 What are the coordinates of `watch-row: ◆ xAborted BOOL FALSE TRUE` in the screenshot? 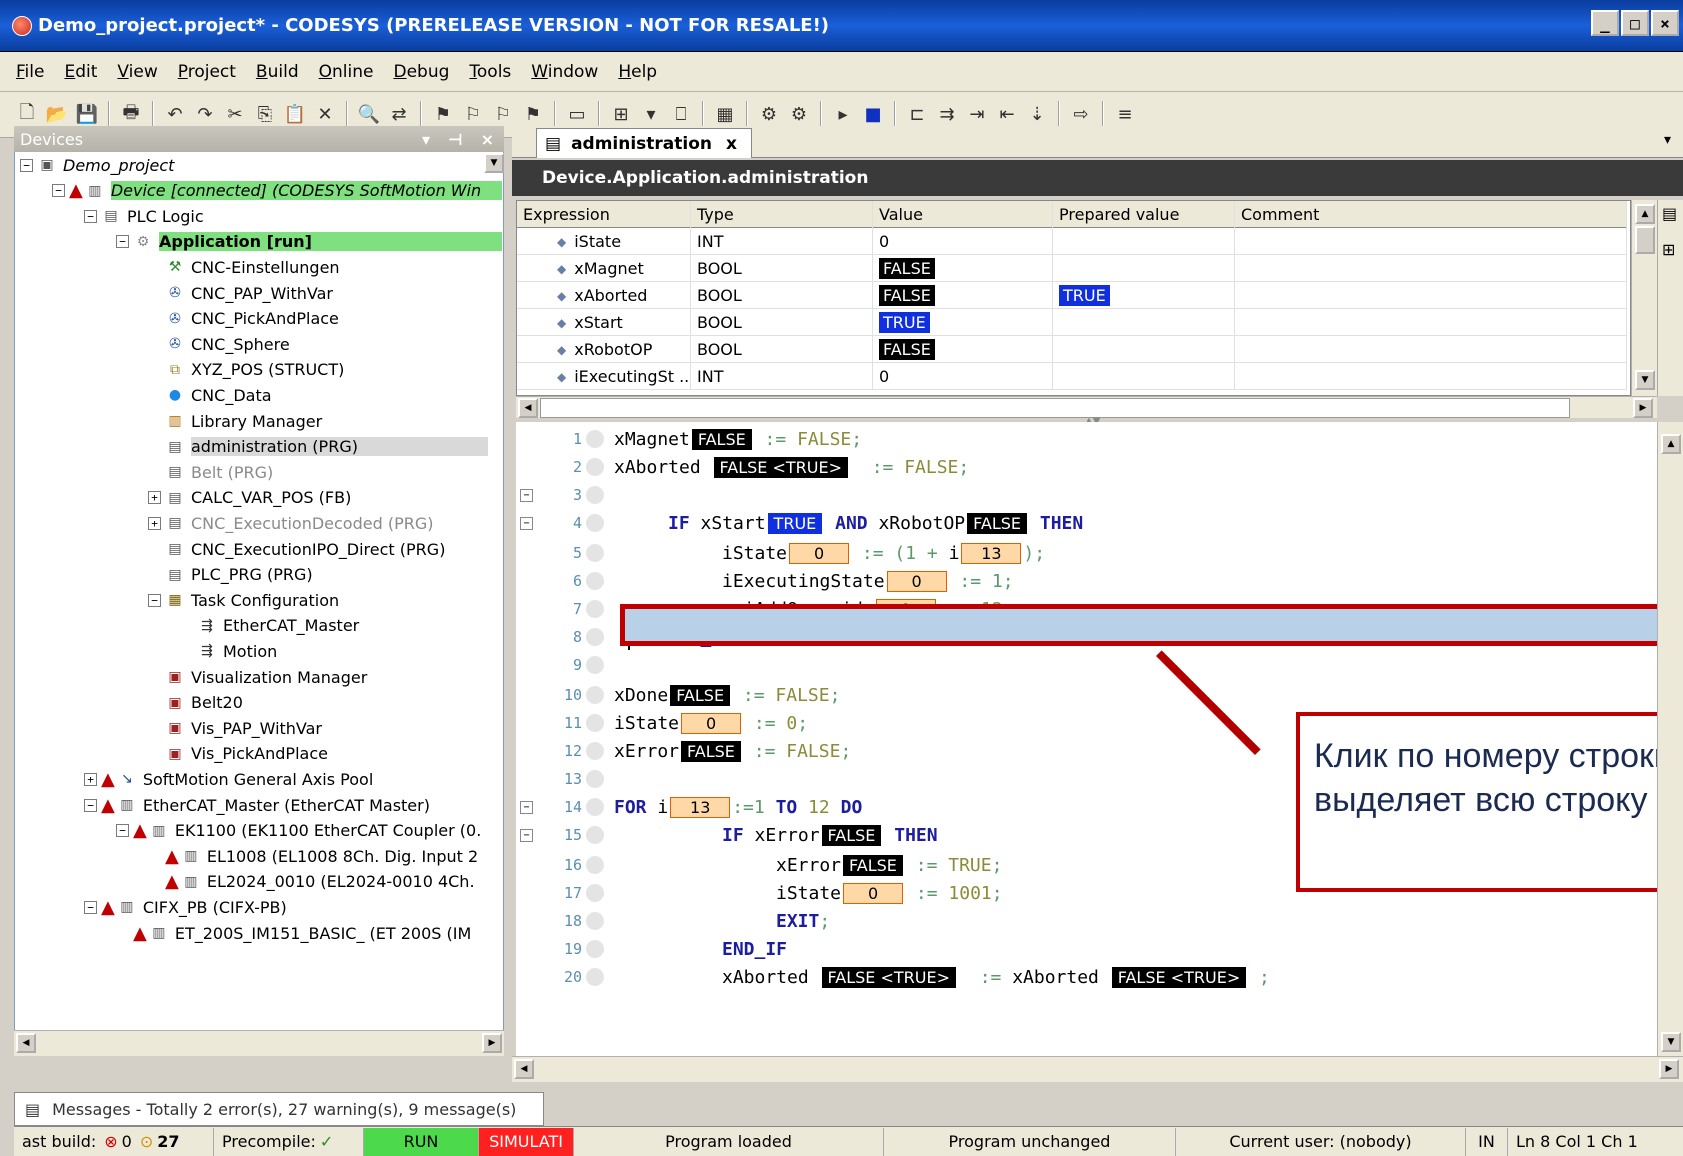 It's located at (1072, 295).